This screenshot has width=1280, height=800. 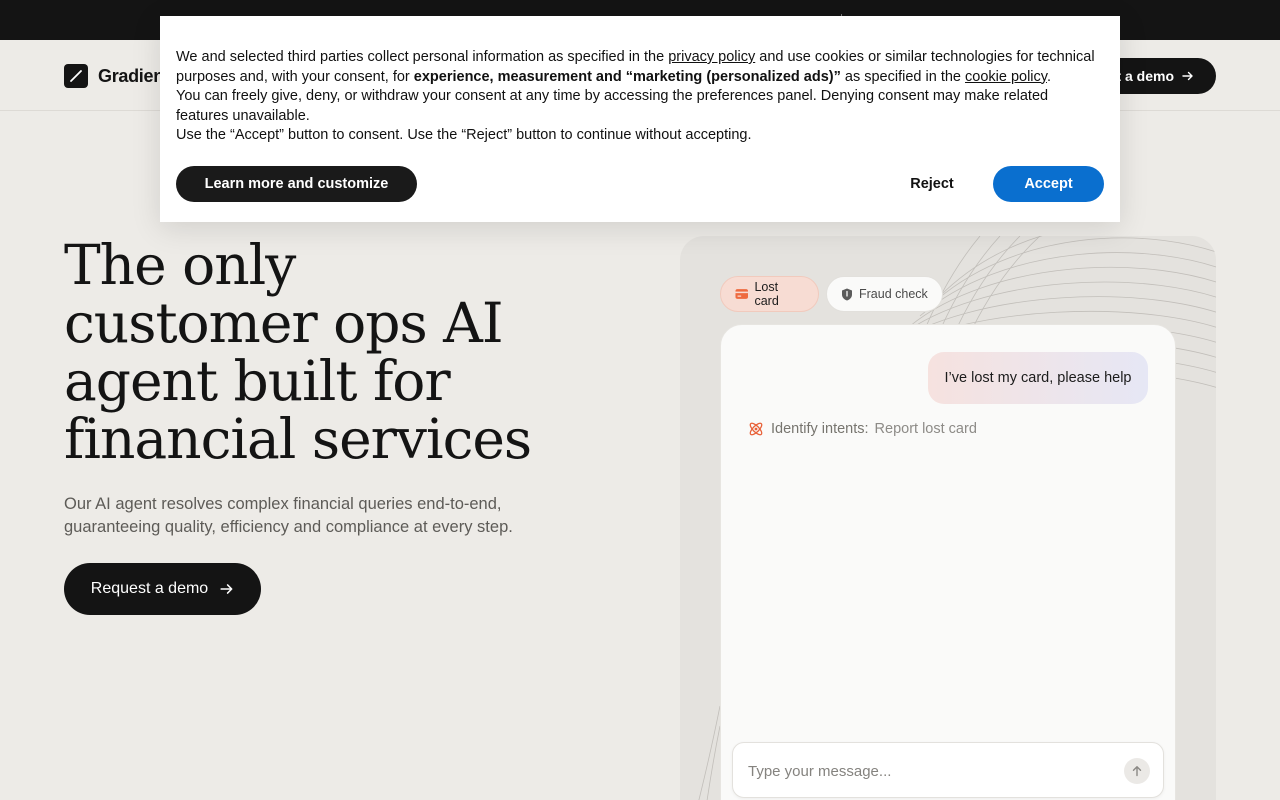 What do you see at coordinates (1006, 77) in the screenshot?
I see `cookie-policy-link: cookie policy` at bounding box center [1006, 77].